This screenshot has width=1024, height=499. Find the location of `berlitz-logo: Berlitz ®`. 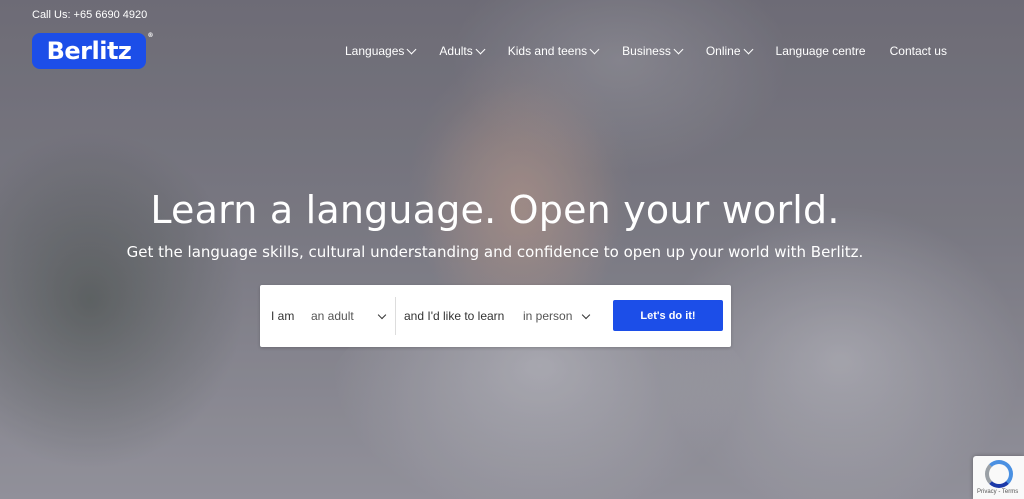

berlitz-logo: Berlitz ® is located at coordinates (92, 50).